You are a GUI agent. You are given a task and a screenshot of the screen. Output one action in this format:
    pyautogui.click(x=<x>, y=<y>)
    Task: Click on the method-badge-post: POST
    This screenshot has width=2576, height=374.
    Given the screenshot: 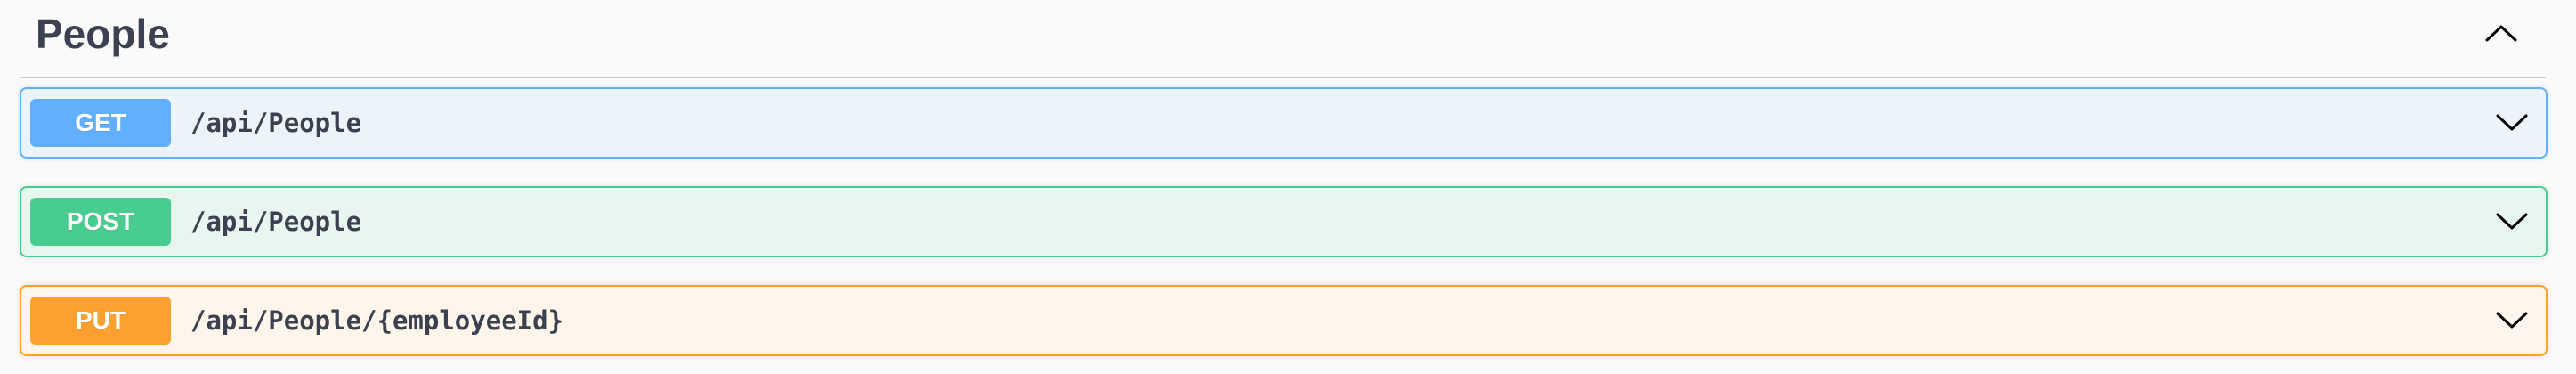 What is the action you would take?
    pyautogui.click(x=101, y=222)
    